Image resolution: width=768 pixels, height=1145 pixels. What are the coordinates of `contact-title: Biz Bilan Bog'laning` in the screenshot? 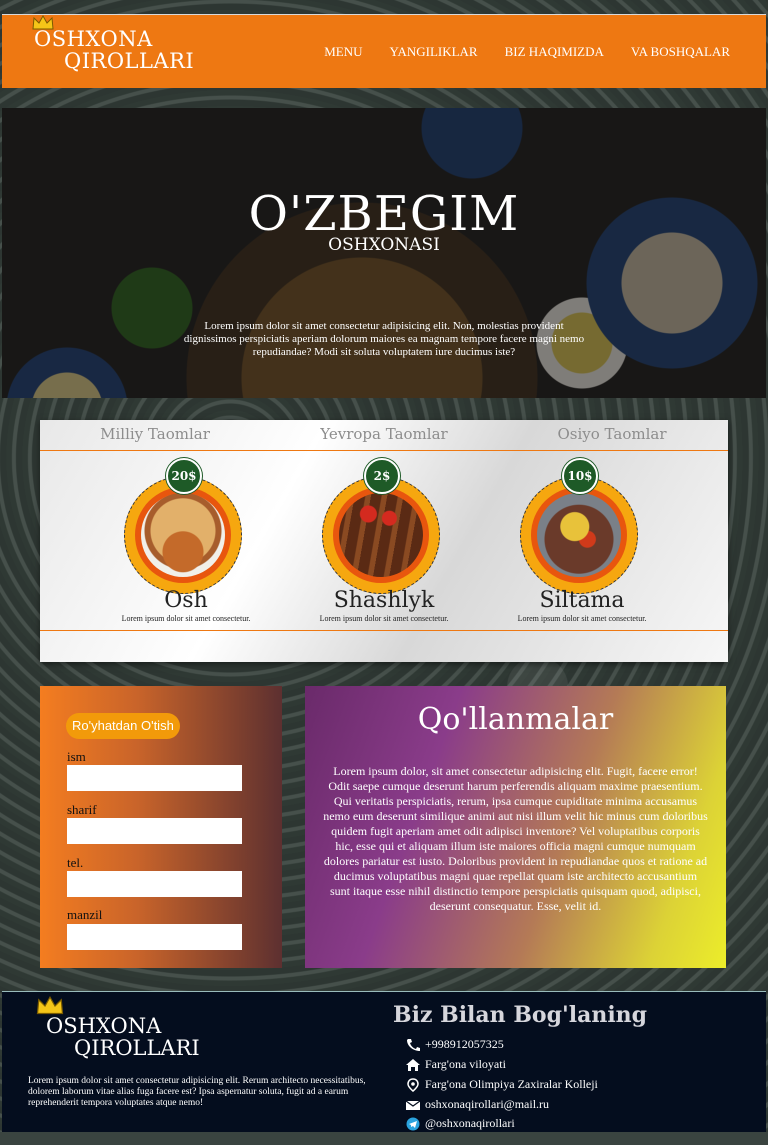 It's located at (520, 1015).